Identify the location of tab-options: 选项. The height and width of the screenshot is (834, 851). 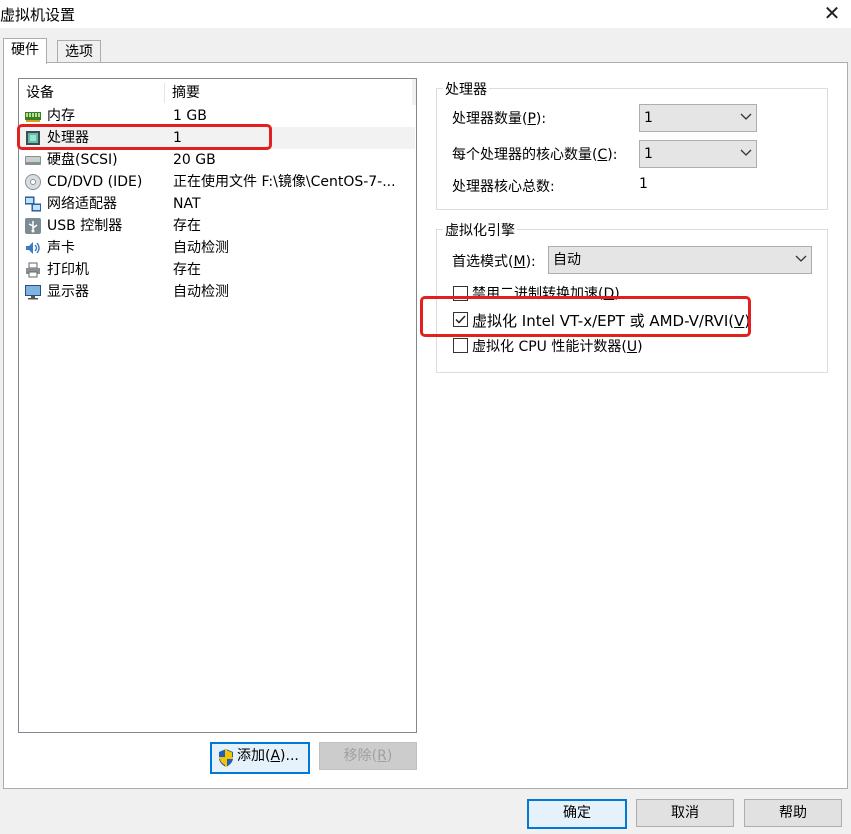
(79, 51).